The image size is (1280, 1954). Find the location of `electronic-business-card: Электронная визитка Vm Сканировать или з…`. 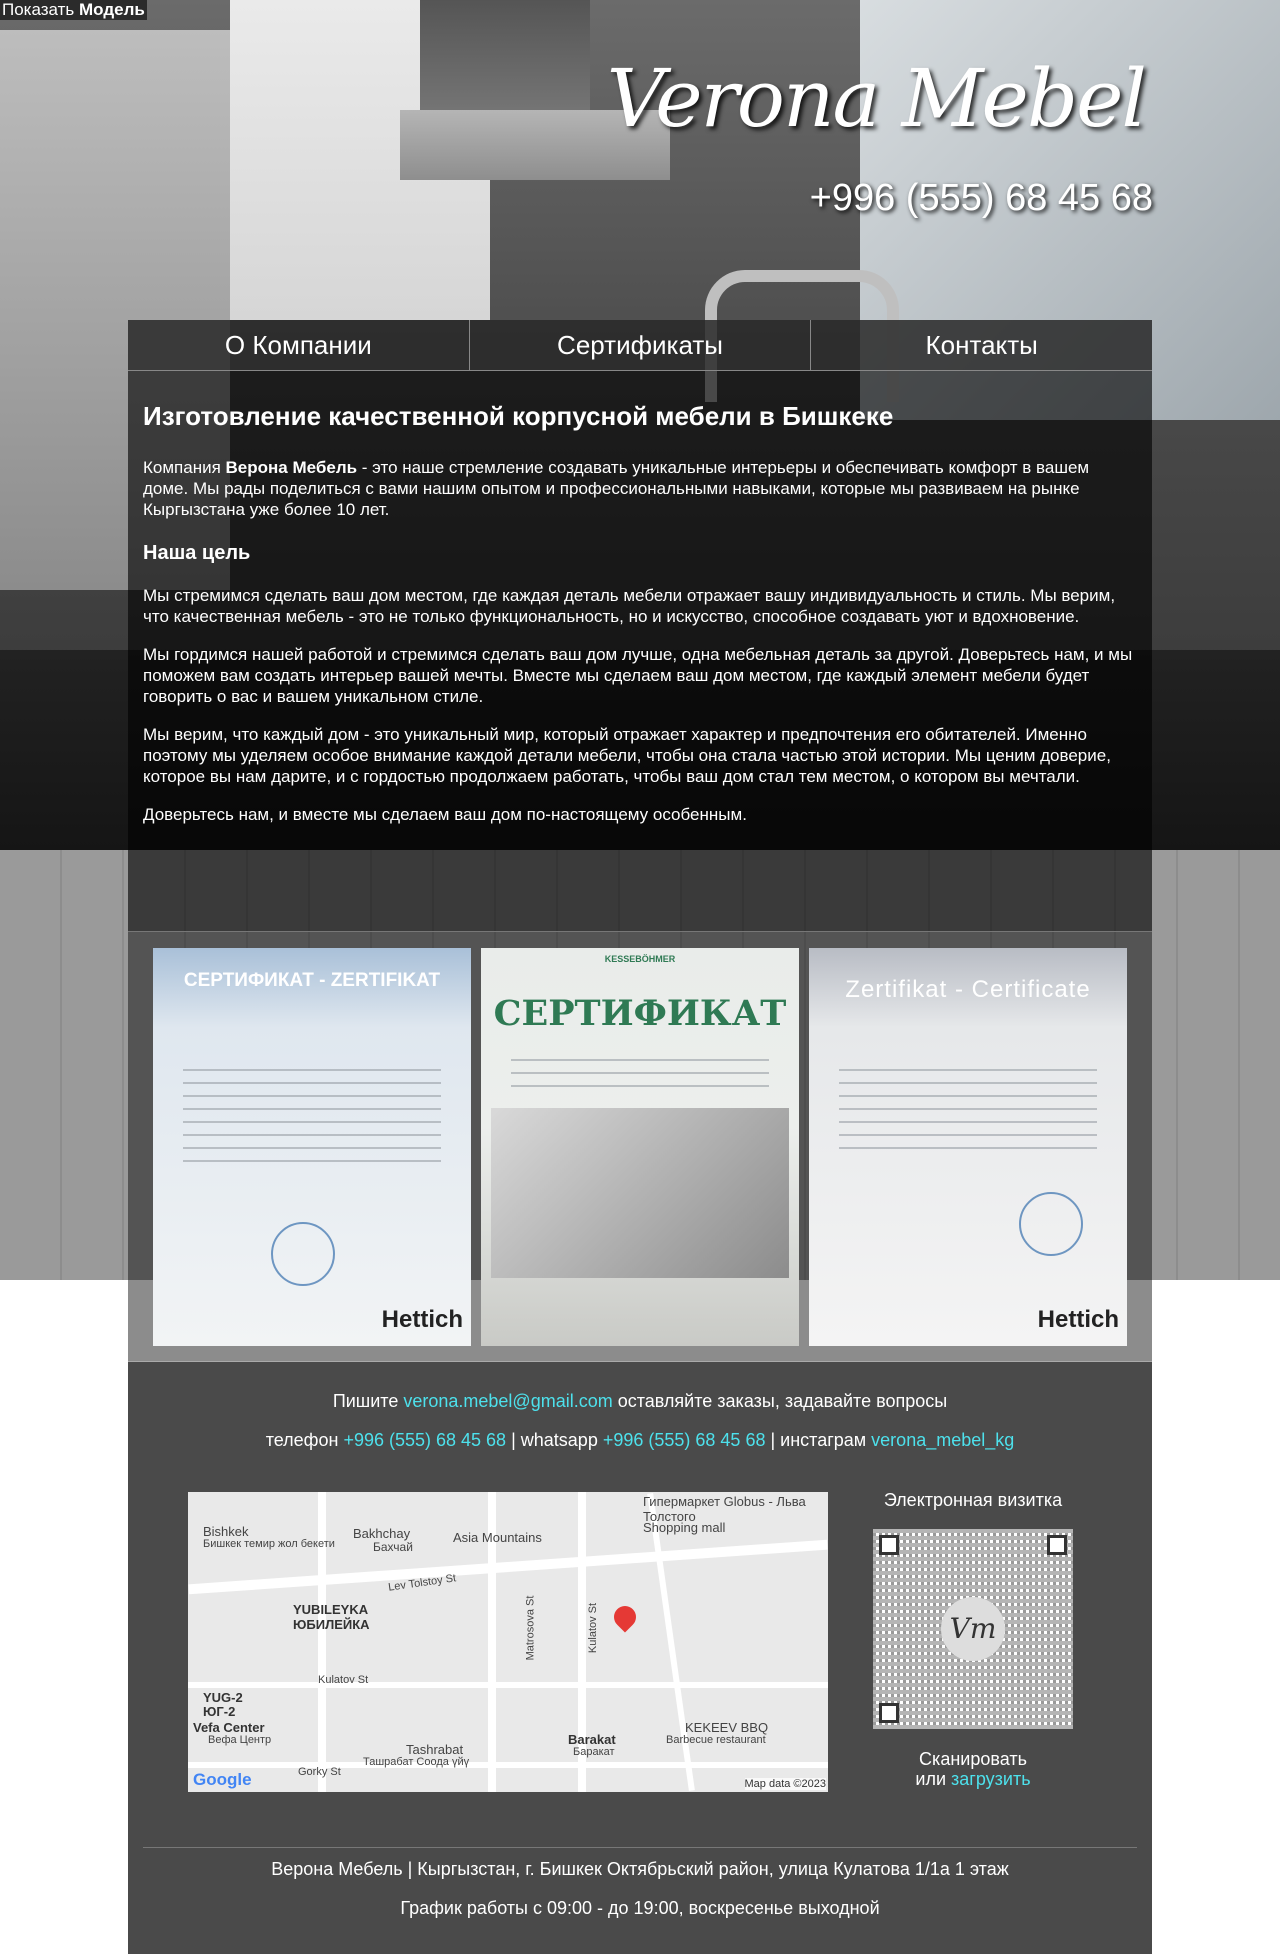

electronic-business-card: Электронная визитка Vm Сканировать или з… is located at coordinates (973, 1639).